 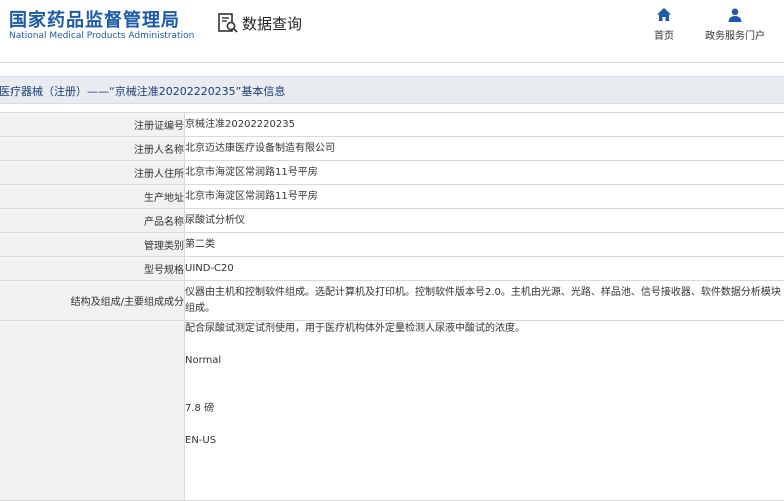 What do you see at coordinates (664, 24) in the screenshot?
I see `nav-home: 首页` at bounding box center [664, 24].